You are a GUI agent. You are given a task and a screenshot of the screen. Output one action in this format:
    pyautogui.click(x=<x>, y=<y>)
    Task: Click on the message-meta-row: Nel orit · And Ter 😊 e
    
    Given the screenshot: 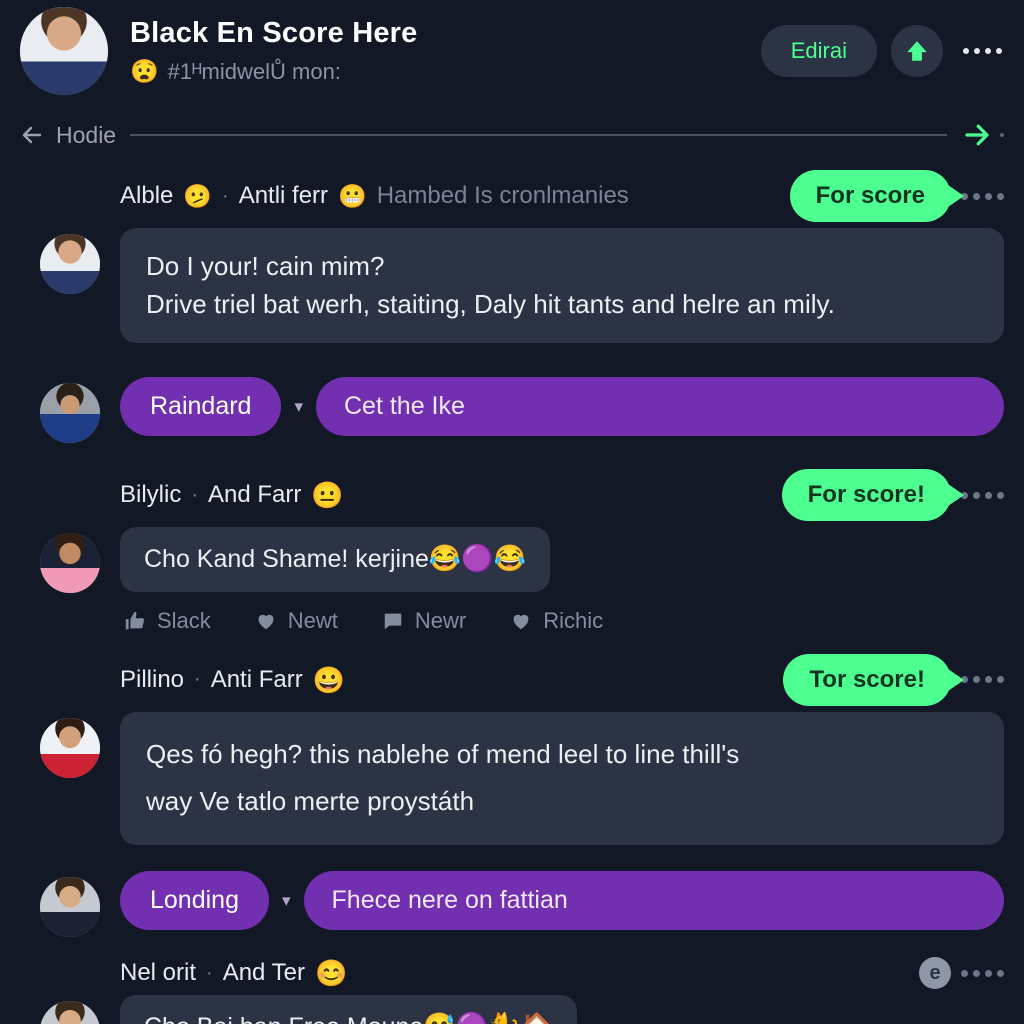 What is the action you would take?
    pyautogui.click(x=512, y=973)
    